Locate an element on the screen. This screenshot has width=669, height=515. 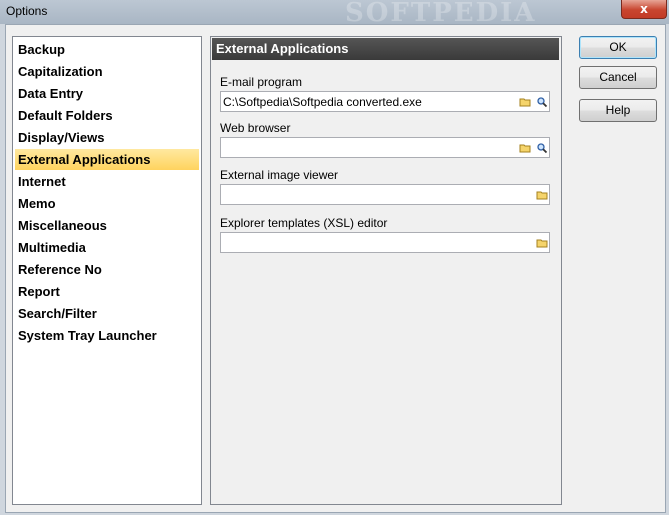
email-program-field: C:\Softpedia\Softpedia converted.exe is located at coordinates (385, 101).